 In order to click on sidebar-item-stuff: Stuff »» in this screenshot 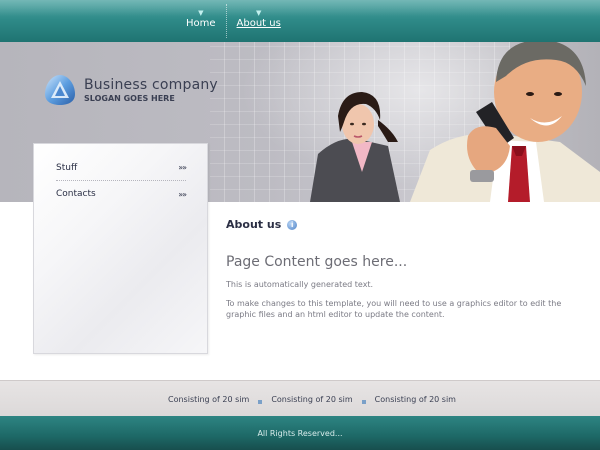, I will do `click(121, 168)`.